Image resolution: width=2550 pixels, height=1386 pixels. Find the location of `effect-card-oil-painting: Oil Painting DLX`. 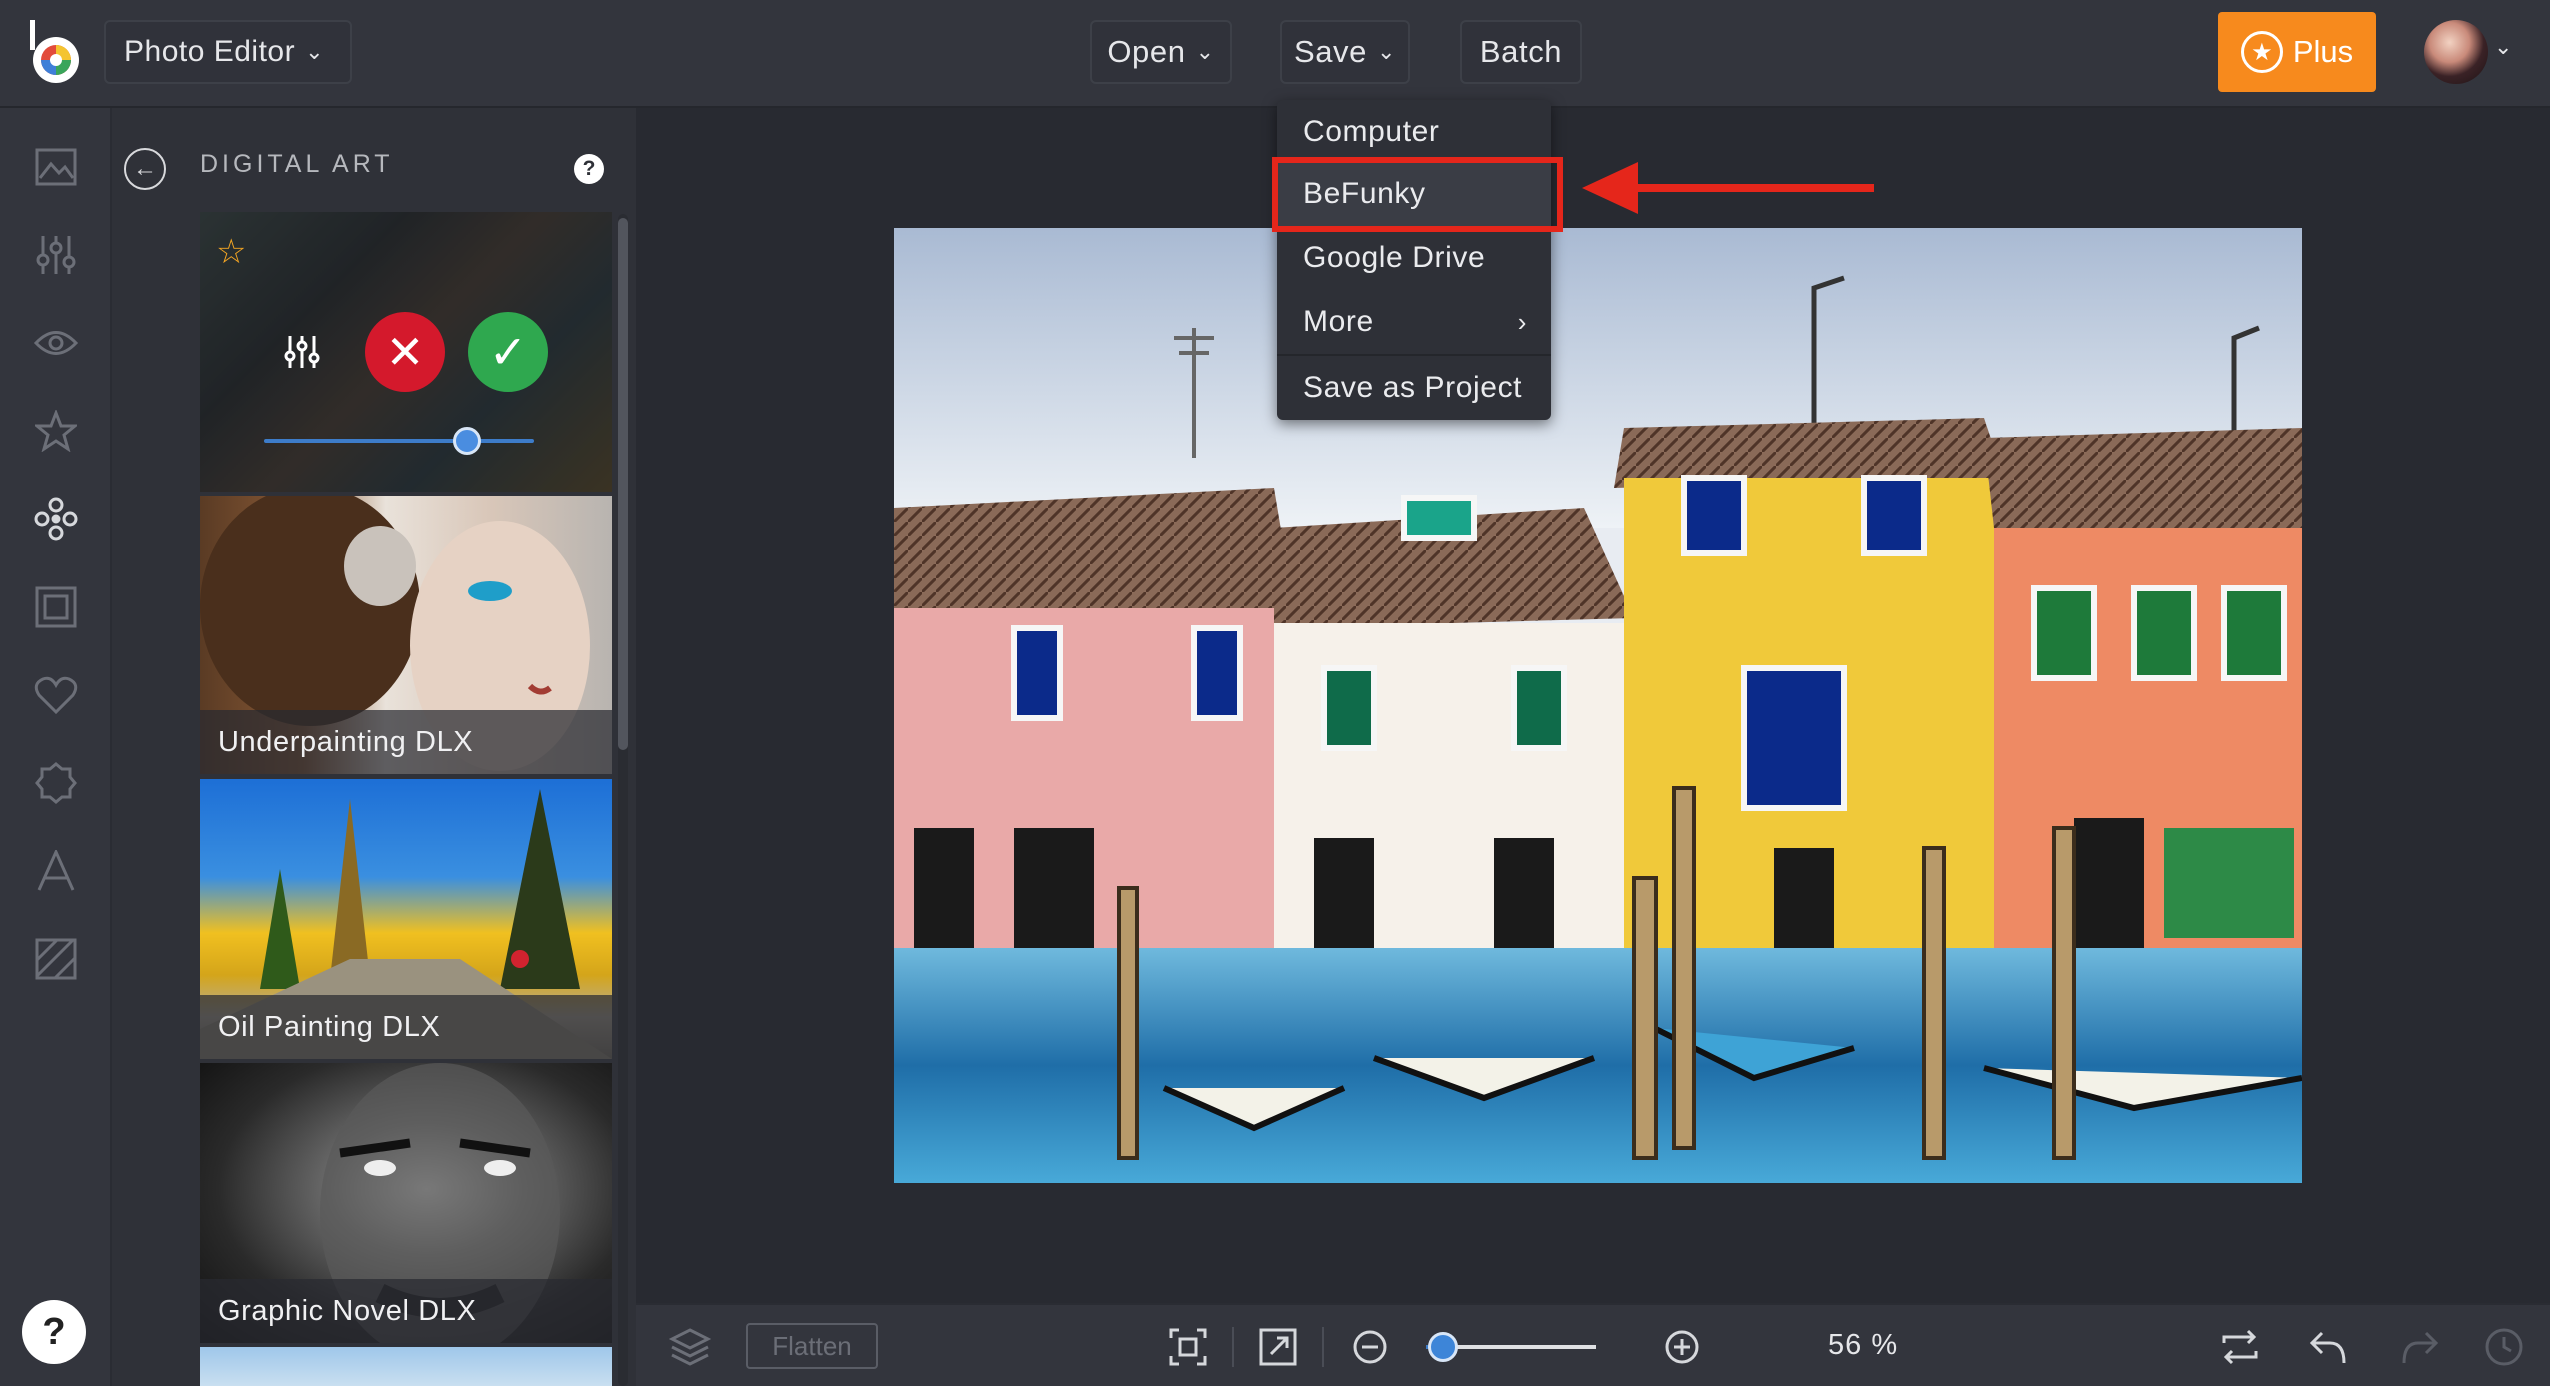

effect-card-oil-painting: Oil Painting DLX is located at coordinates (406, 919).